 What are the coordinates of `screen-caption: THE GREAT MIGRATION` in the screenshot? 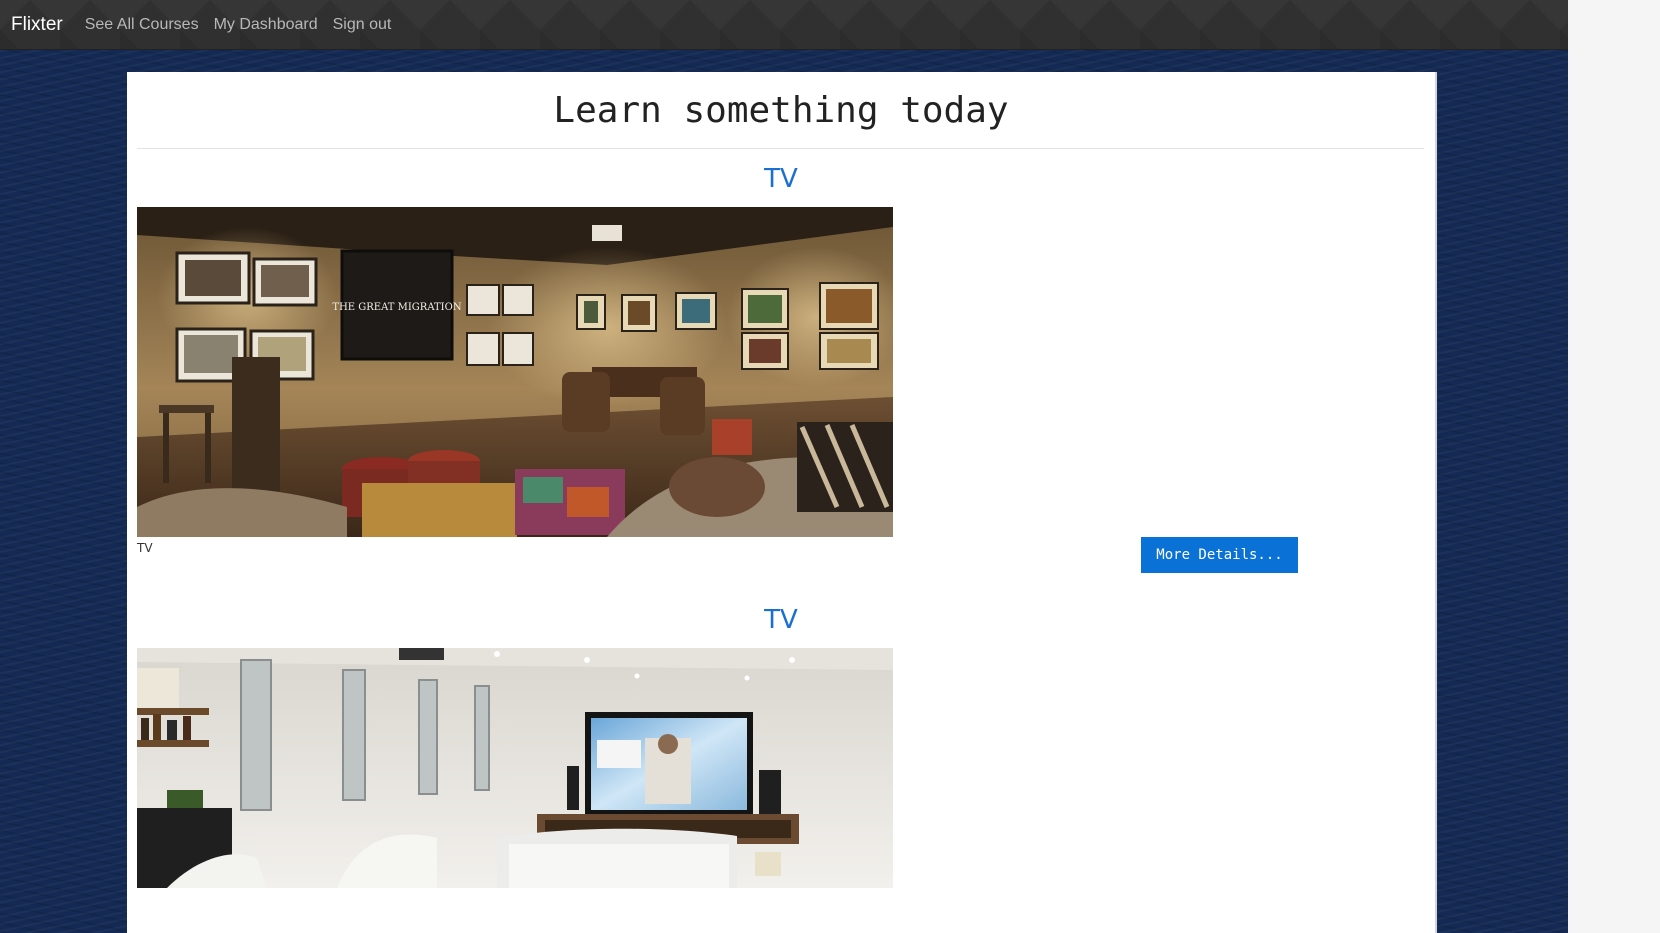 It's located at (396, 307).